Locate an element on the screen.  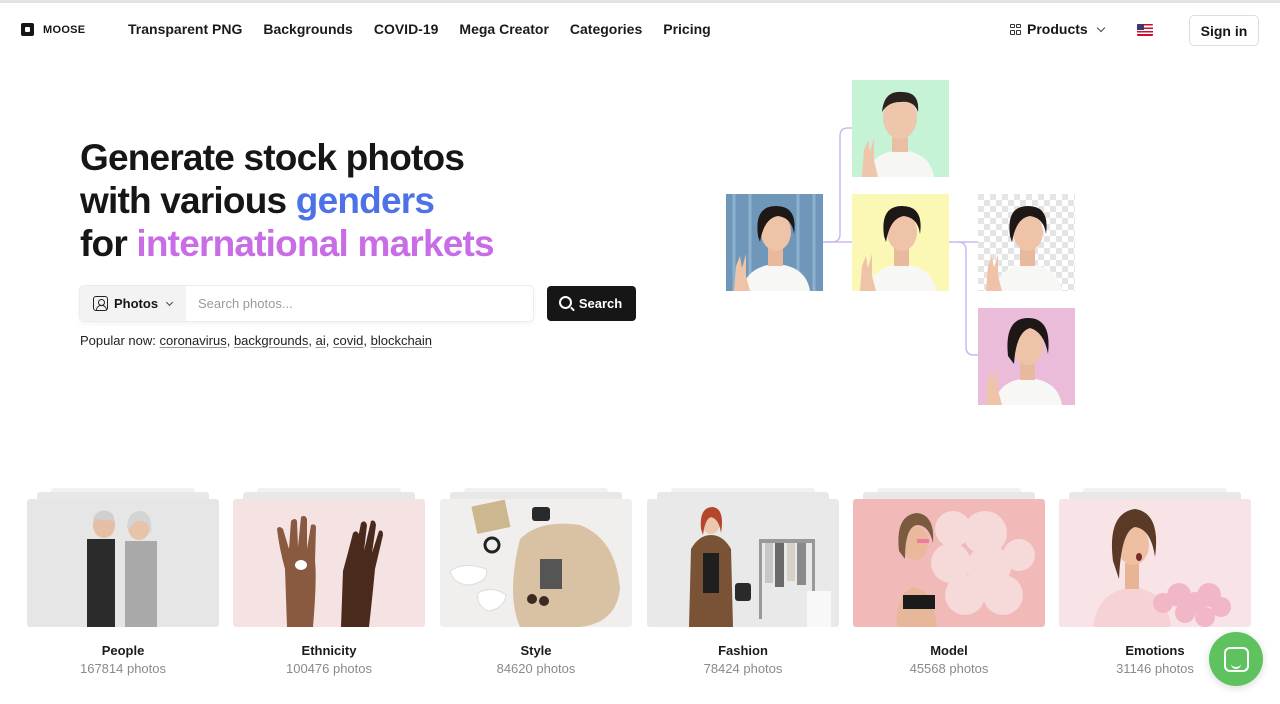
search-bar: Photos is located at coordinates (306, 303).